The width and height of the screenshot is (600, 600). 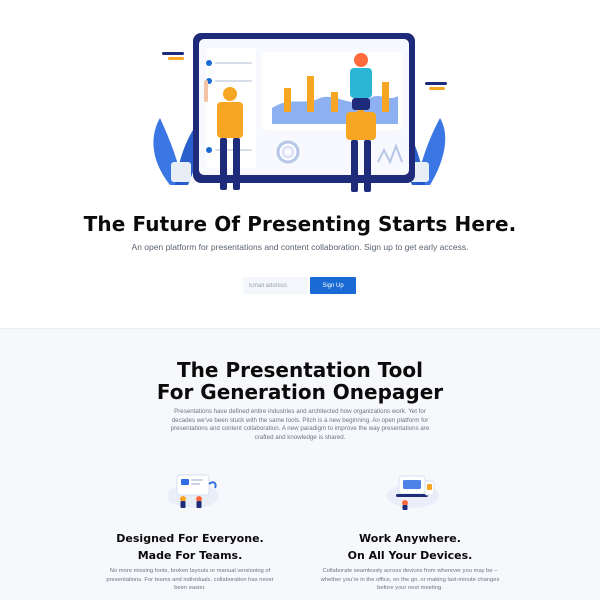 What do you see at coordinates (300, 392) in the screenshot?
I see `section-title-line-2: For Generation Onepager` at bounding box center [300, 392].